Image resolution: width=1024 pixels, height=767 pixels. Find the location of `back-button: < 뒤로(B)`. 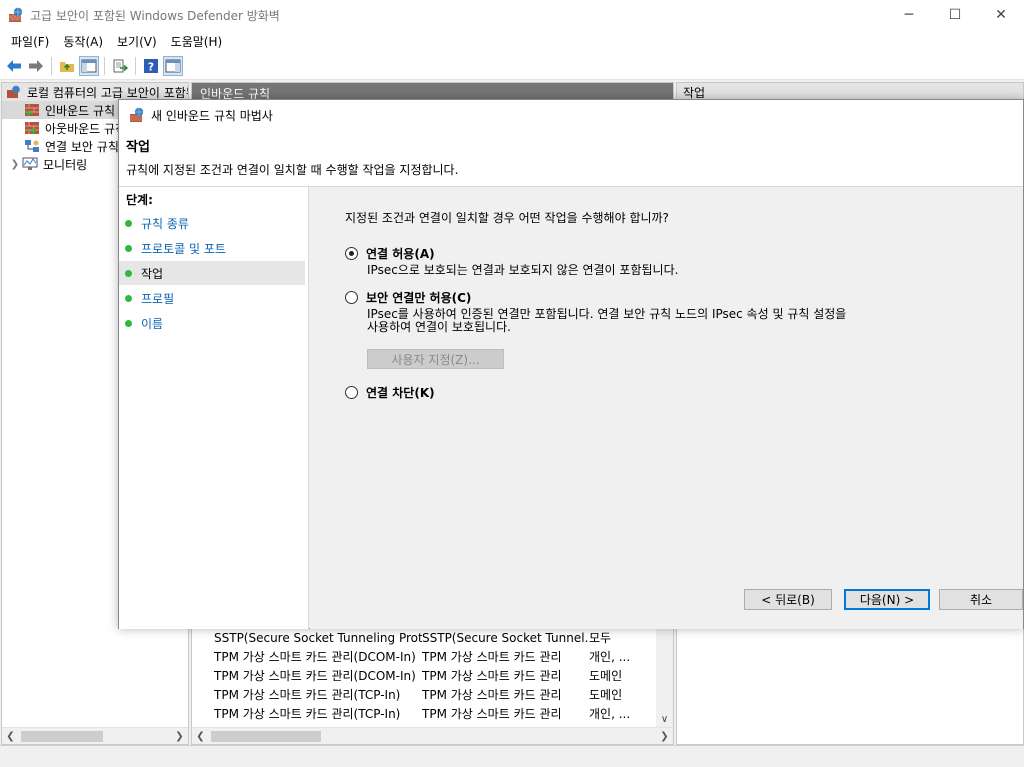

back-button: < 뒤로(B) is located at coordinates (788, 599).